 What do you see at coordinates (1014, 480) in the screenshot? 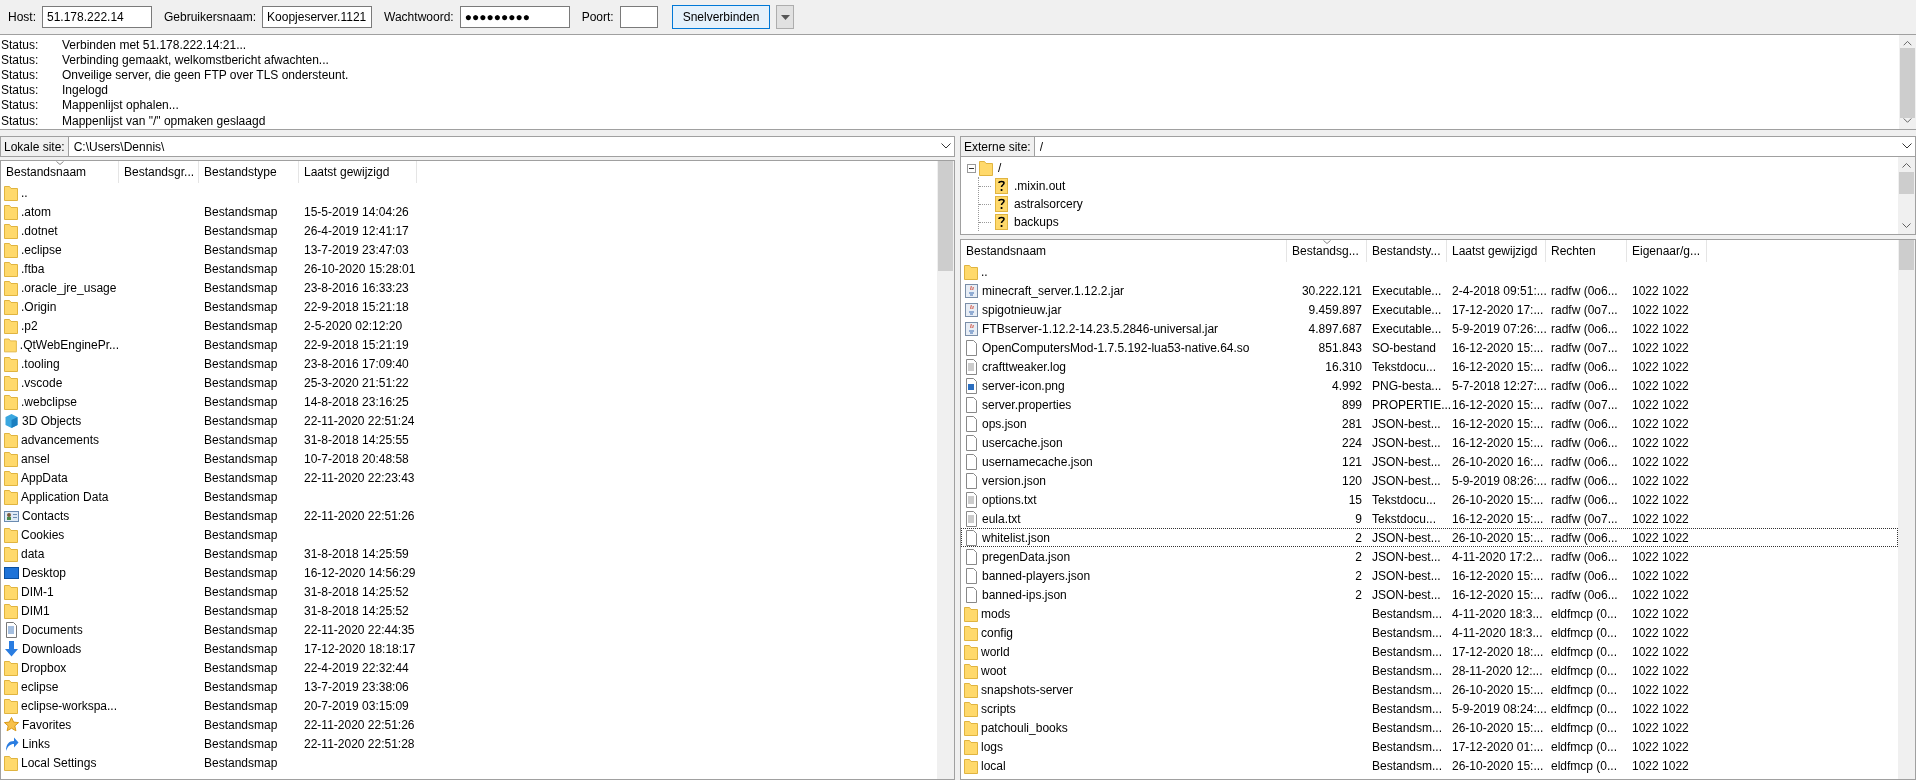
I see `file-name: version.json` at bounding box center [1014, 480].